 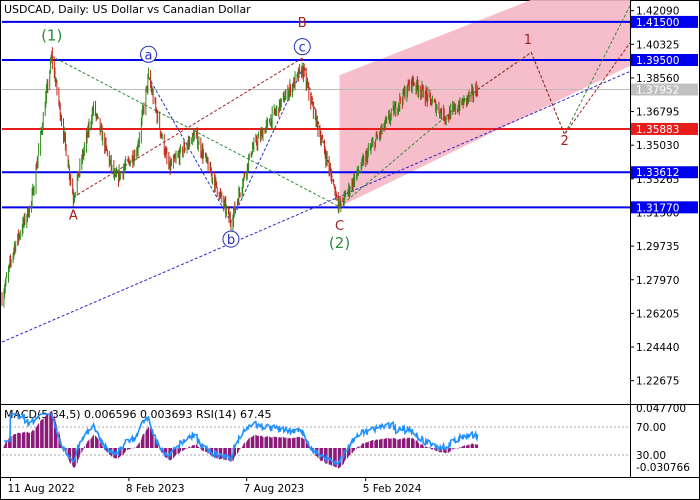 What do you see at coordinates (661, 409) in the screenshot?
I see `macd-max-label: 0.047700` at bounding box center [661, 409].